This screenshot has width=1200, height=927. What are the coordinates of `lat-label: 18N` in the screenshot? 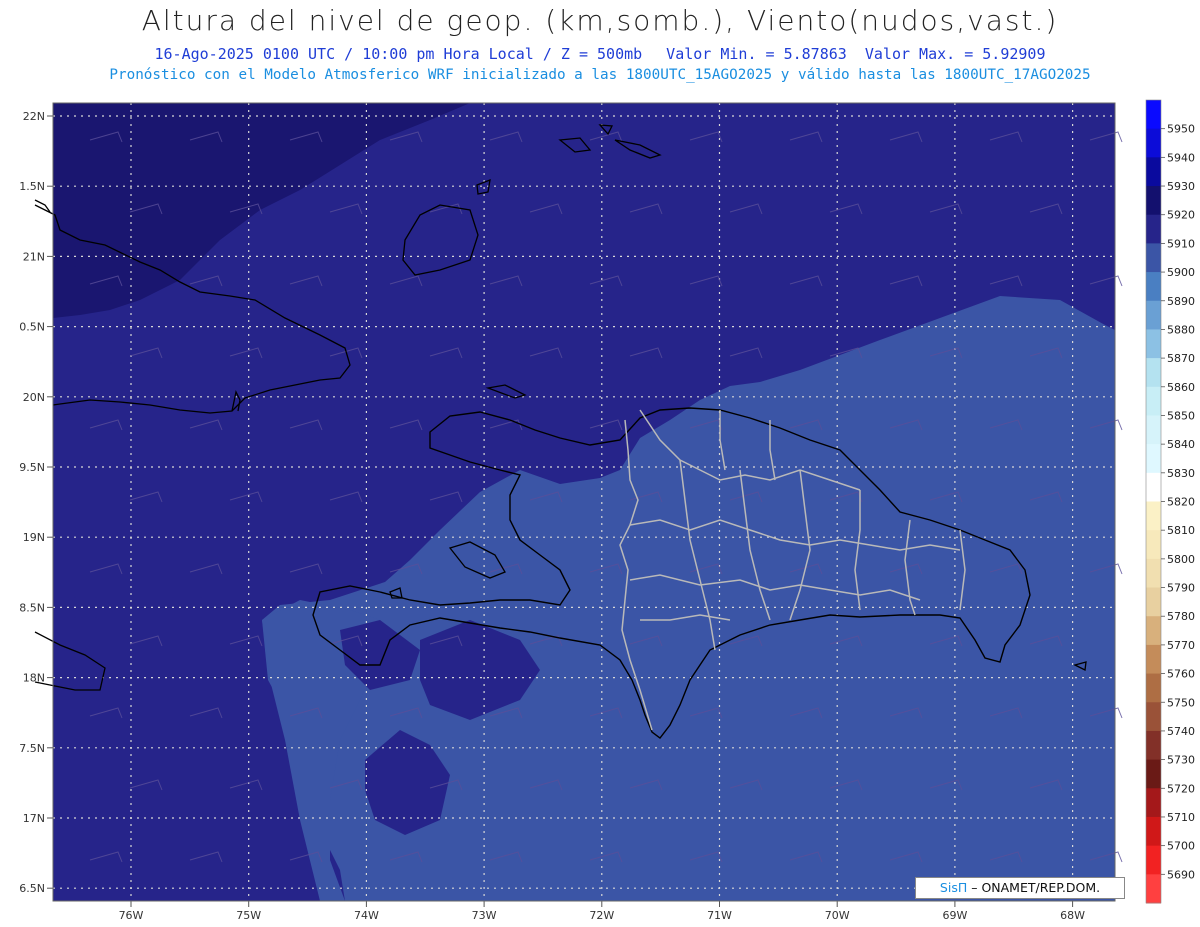 It's located at (34, 678).